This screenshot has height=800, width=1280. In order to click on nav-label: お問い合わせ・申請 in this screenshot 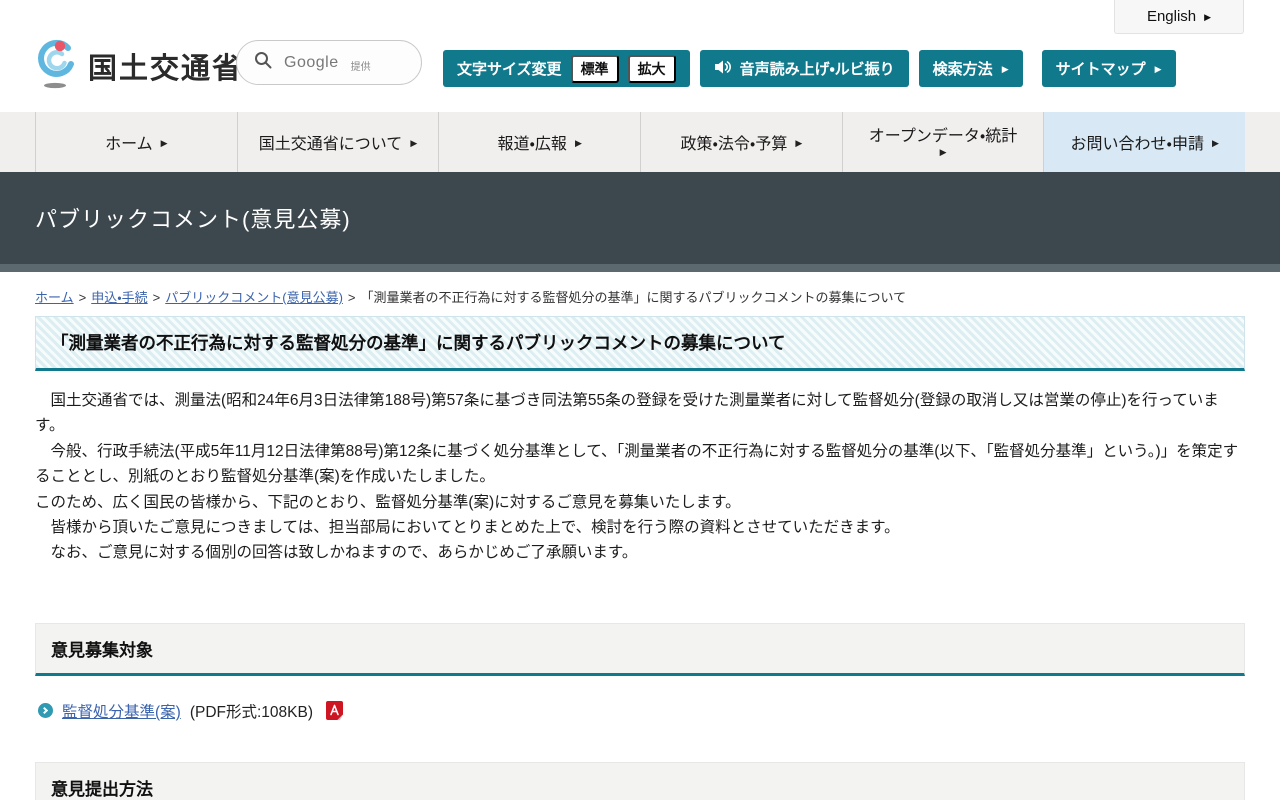, I will do `click(1137, 144)`.